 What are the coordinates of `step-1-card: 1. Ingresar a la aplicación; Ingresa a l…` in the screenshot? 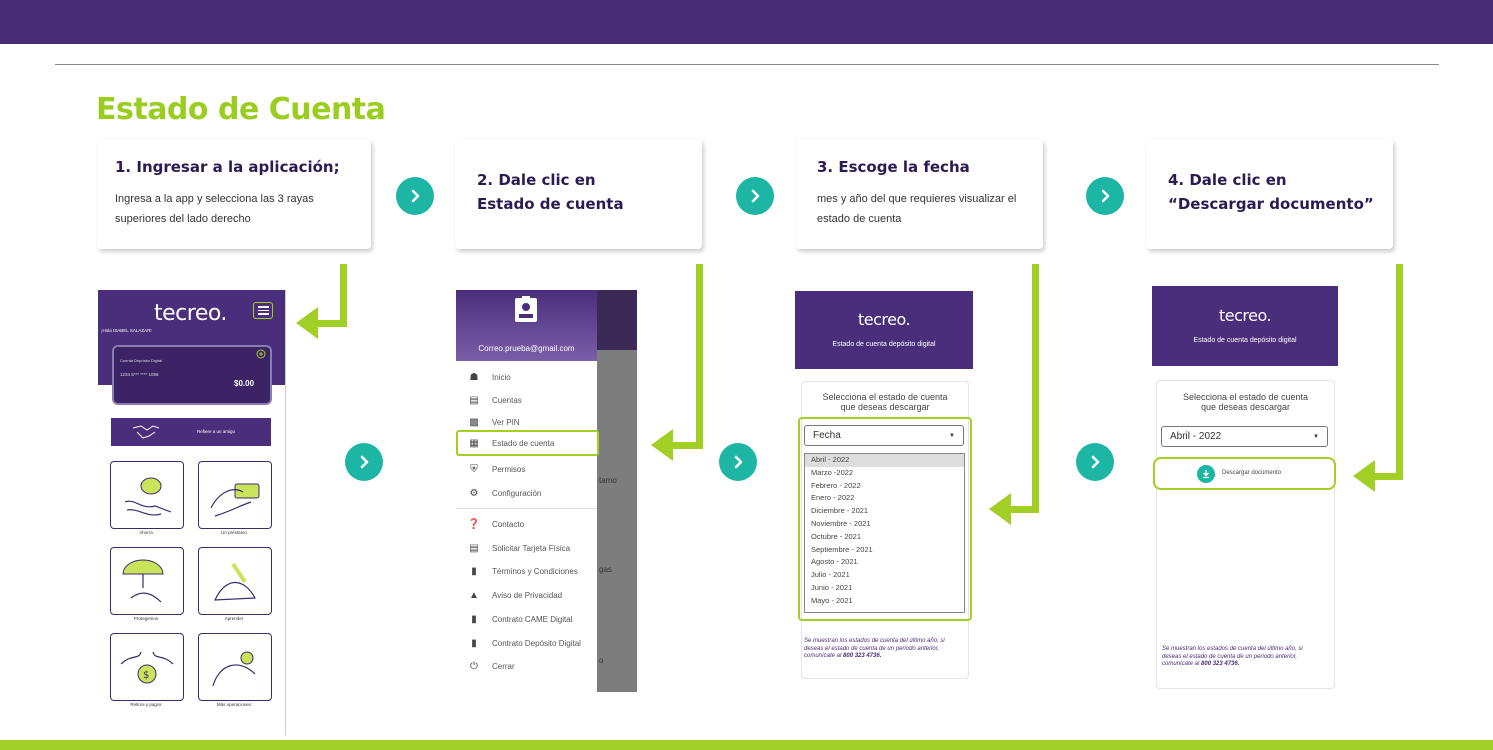 It's located at (234, 194).